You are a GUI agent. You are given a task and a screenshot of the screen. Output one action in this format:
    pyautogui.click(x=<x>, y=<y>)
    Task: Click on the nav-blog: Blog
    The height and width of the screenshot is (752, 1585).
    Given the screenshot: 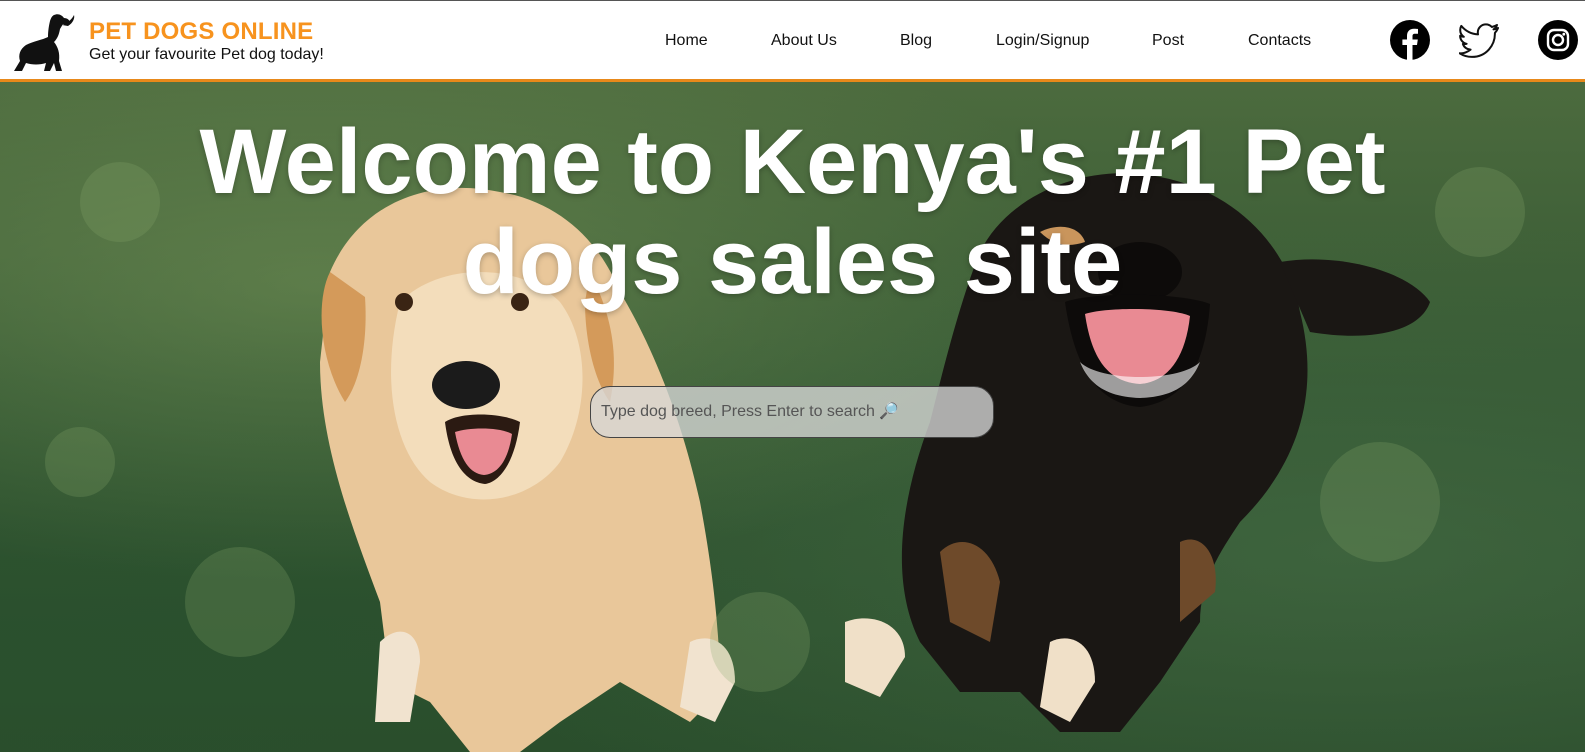 What is the action you would take?
    pyautogui.click(x=916, y=41)
    